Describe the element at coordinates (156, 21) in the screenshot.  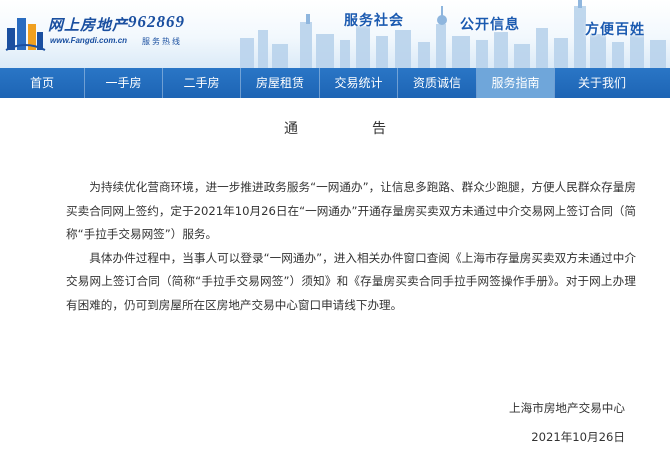
I see `hotline-number: 962869` at that location.